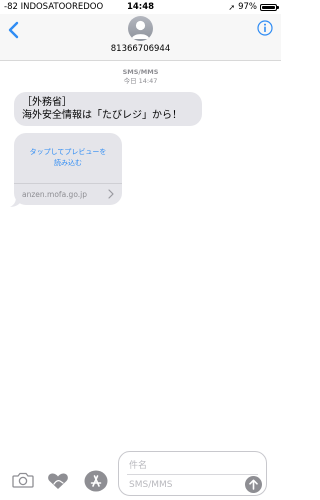  What do you see at coordinates (54, 194) in the screenshot?
I see `link-domain: anzen.mofa.go.jp` at bounding box center [54, 194].